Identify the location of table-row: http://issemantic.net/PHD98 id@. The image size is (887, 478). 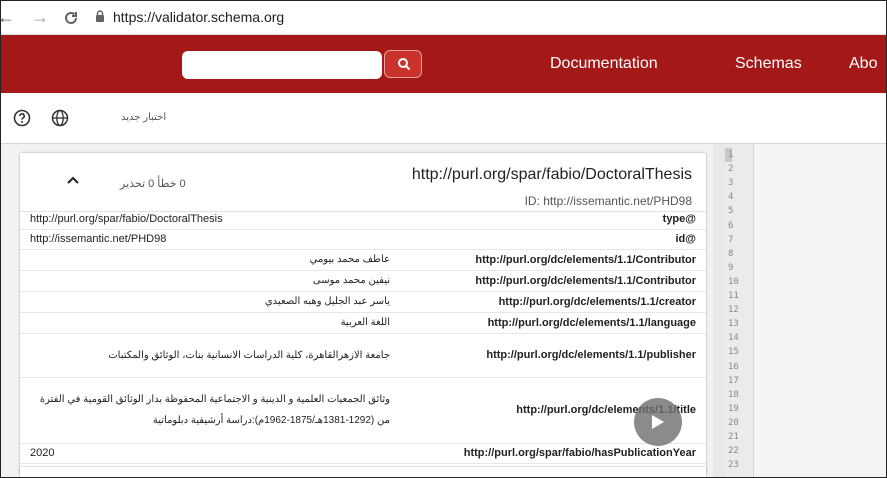
(363, 239).